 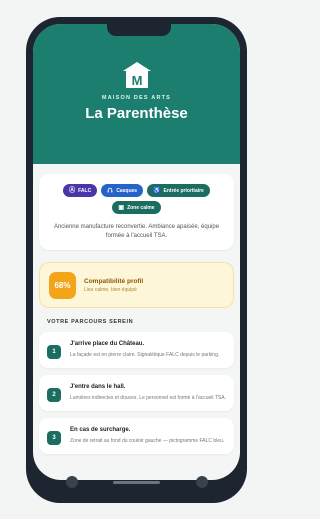 What do you see at coordinates (54, 352) in the screenshot?
I see `step-number: 1` at bounding box center [54, 352].